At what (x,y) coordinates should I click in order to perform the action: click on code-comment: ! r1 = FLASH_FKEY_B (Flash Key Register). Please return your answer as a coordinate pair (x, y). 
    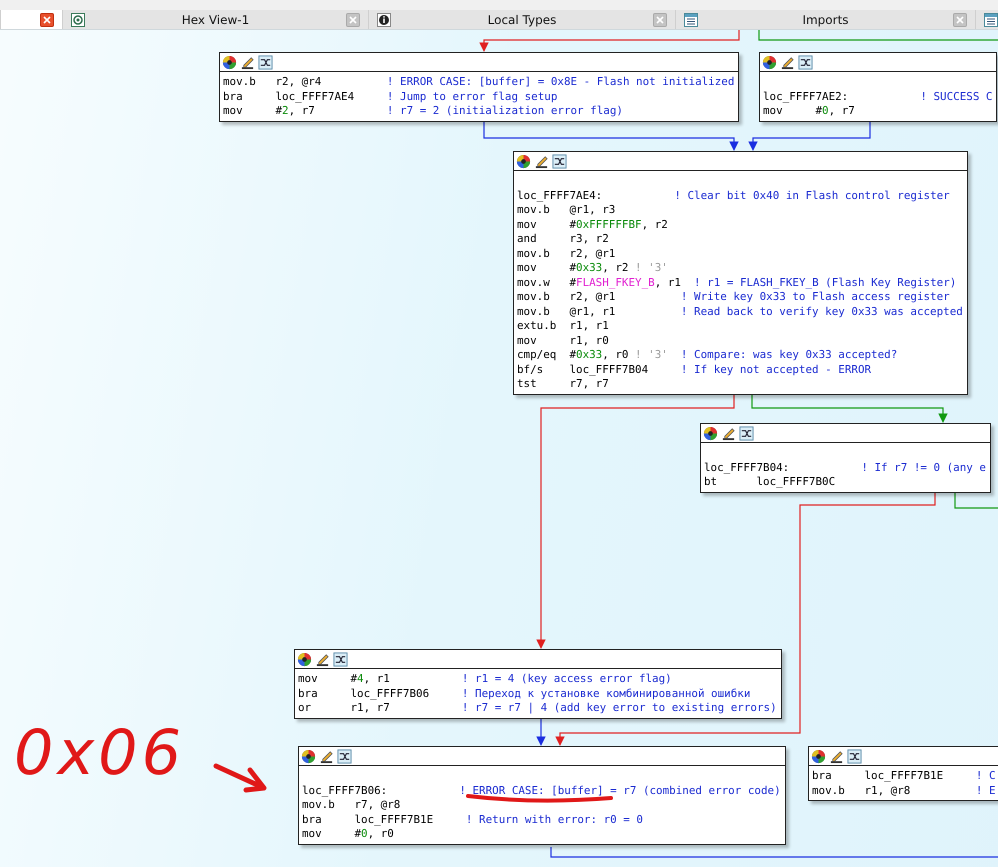
    Looking at the image, I should click on (825, 283).